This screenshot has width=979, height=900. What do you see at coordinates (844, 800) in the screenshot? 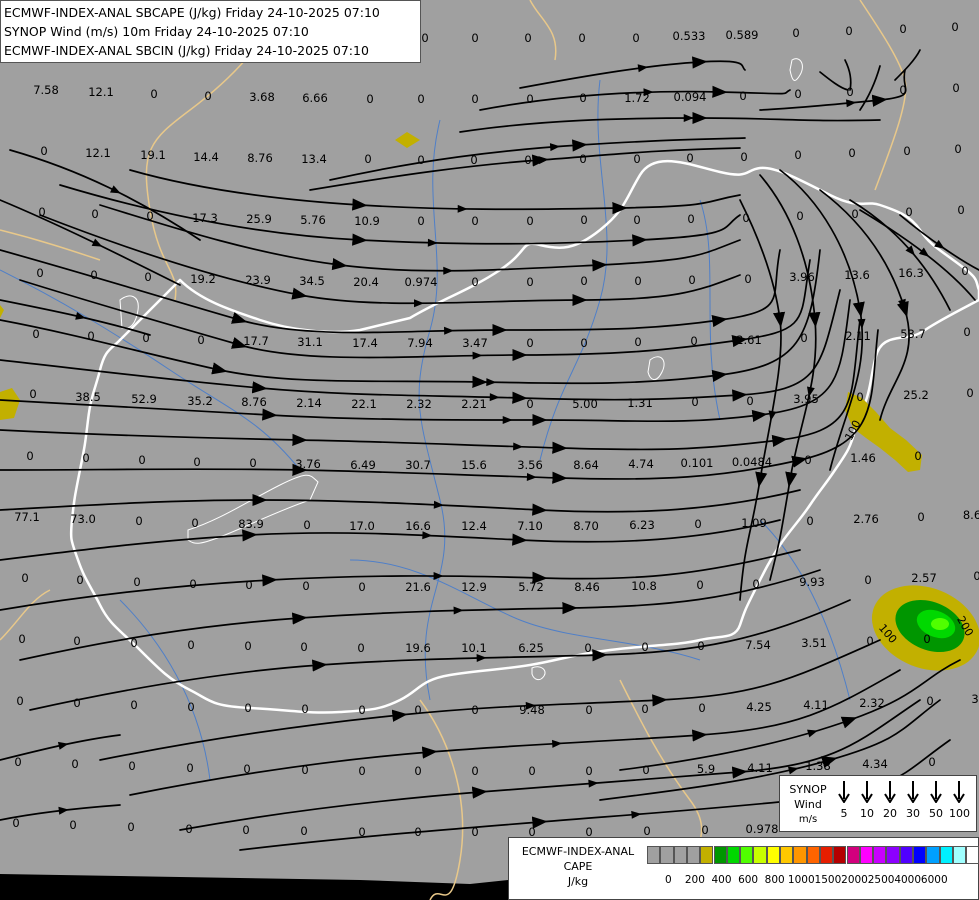
I see `synop-arrow-5: 5` at bounding box center [844, 800].